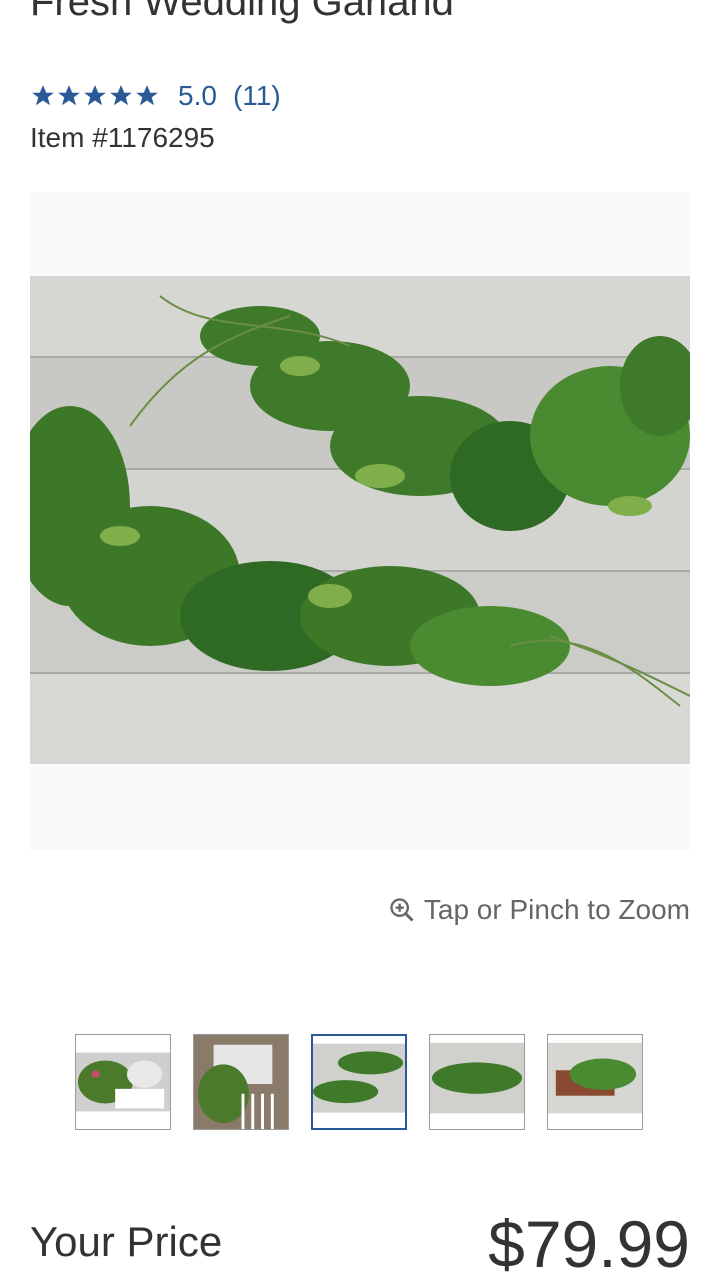 Image resolution: width=720 pixels, height=1282 pixels. I want to click on price-label: Your Price, so click(126, 1241).